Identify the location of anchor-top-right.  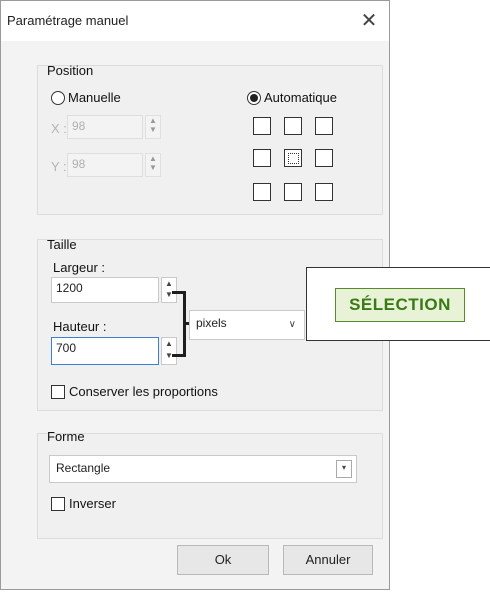
(324, 126).